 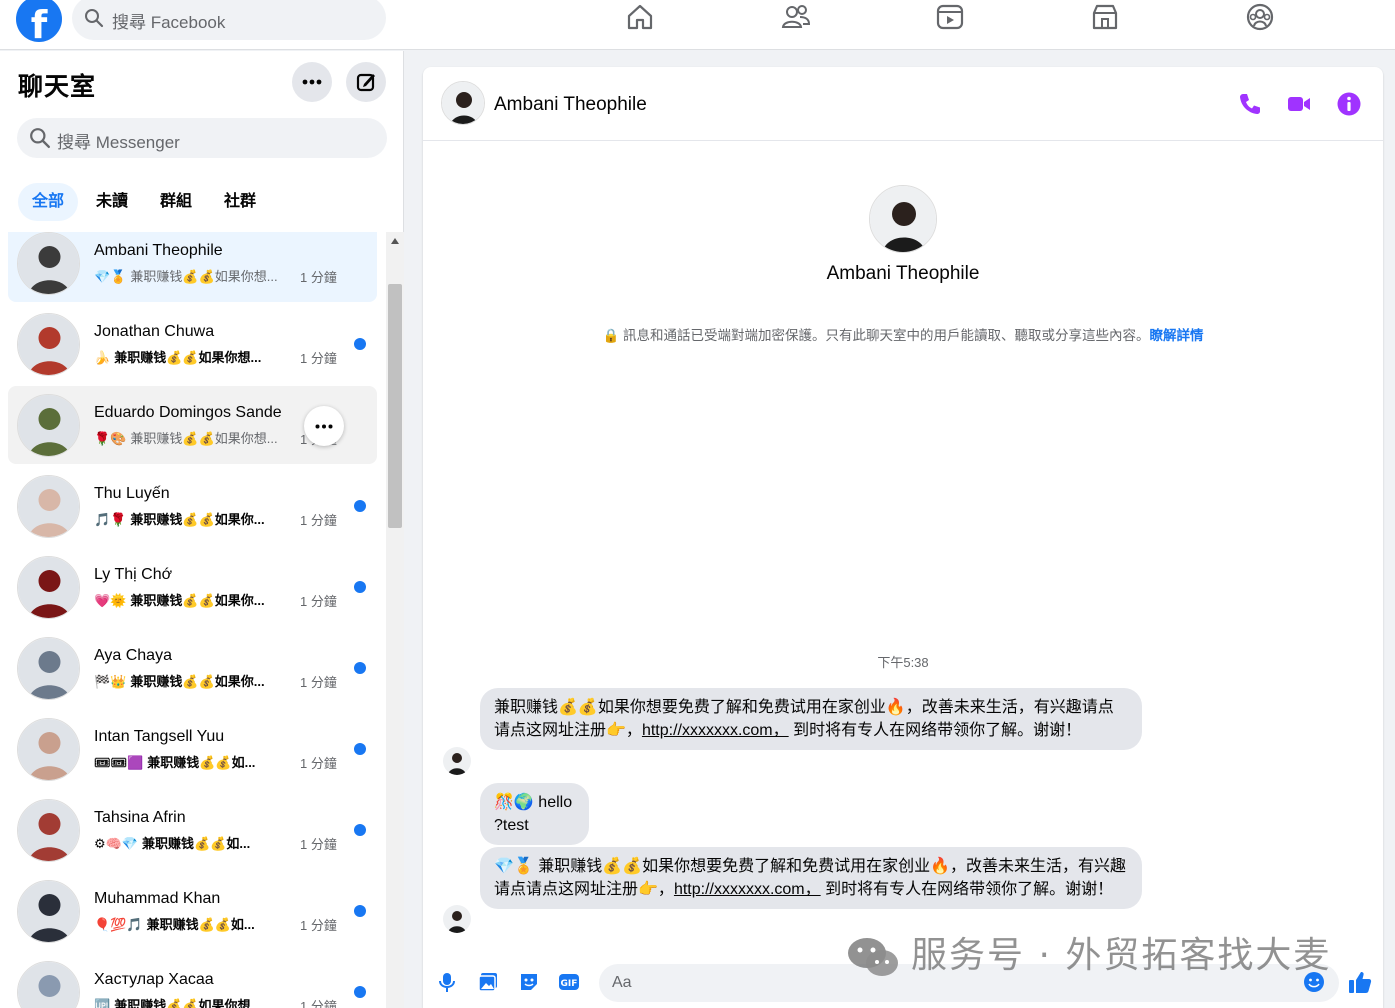 I want to click on chat-preview-emoji: 🎟🎟🟪, so click(x=119, y=762).